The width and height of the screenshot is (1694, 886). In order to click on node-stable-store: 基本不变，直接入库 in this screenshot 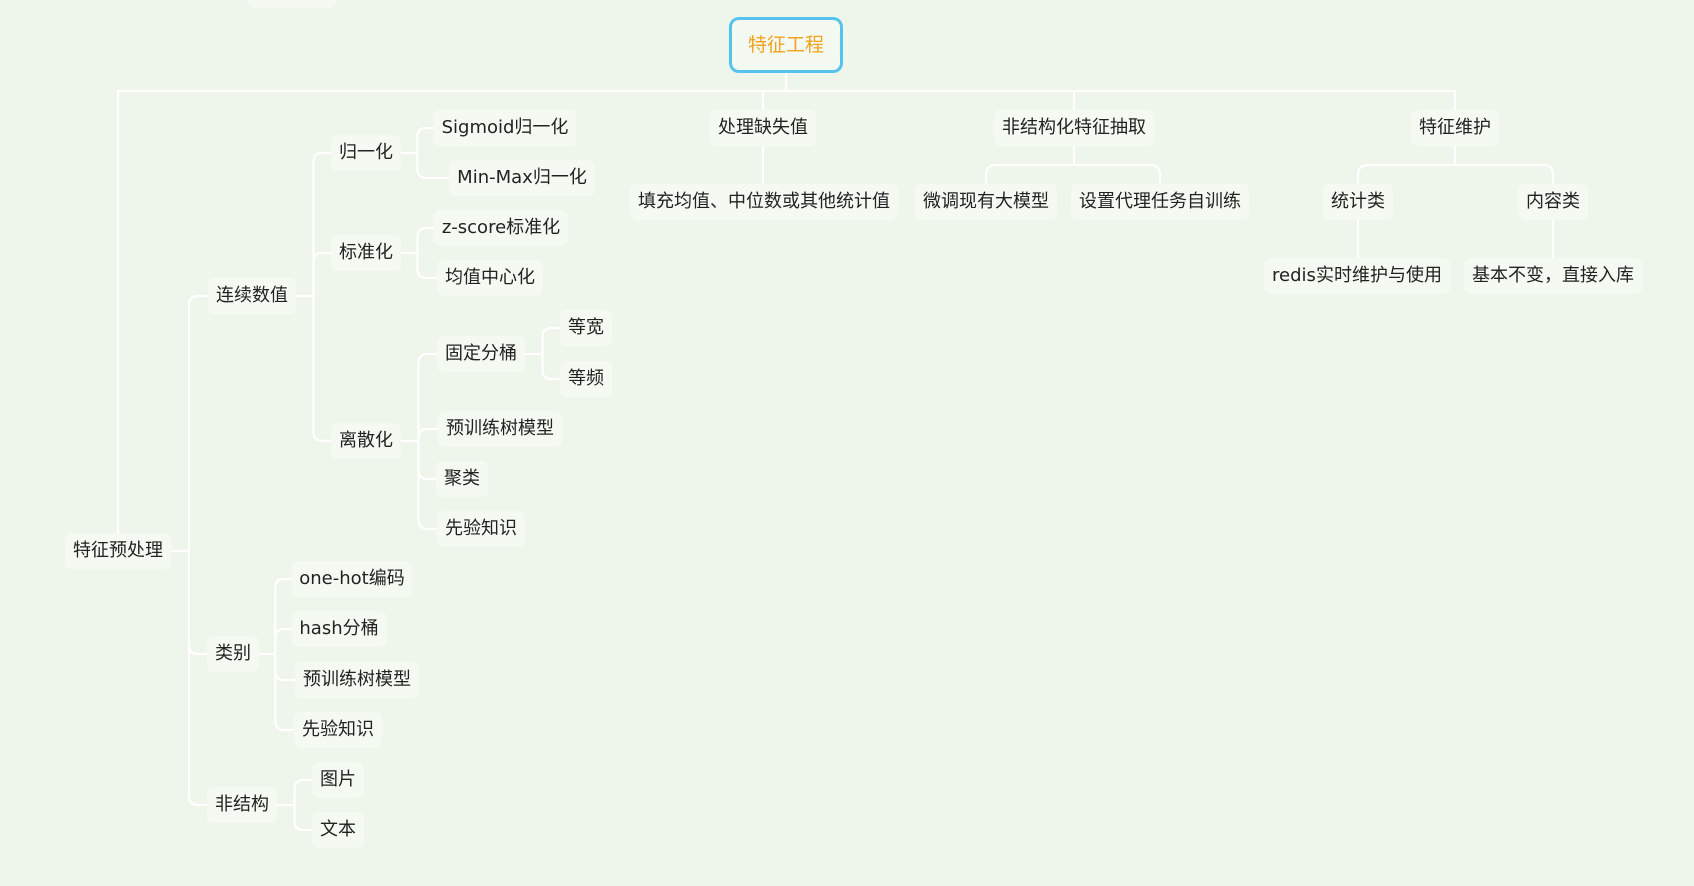, I will do `click(1553, 276)`.